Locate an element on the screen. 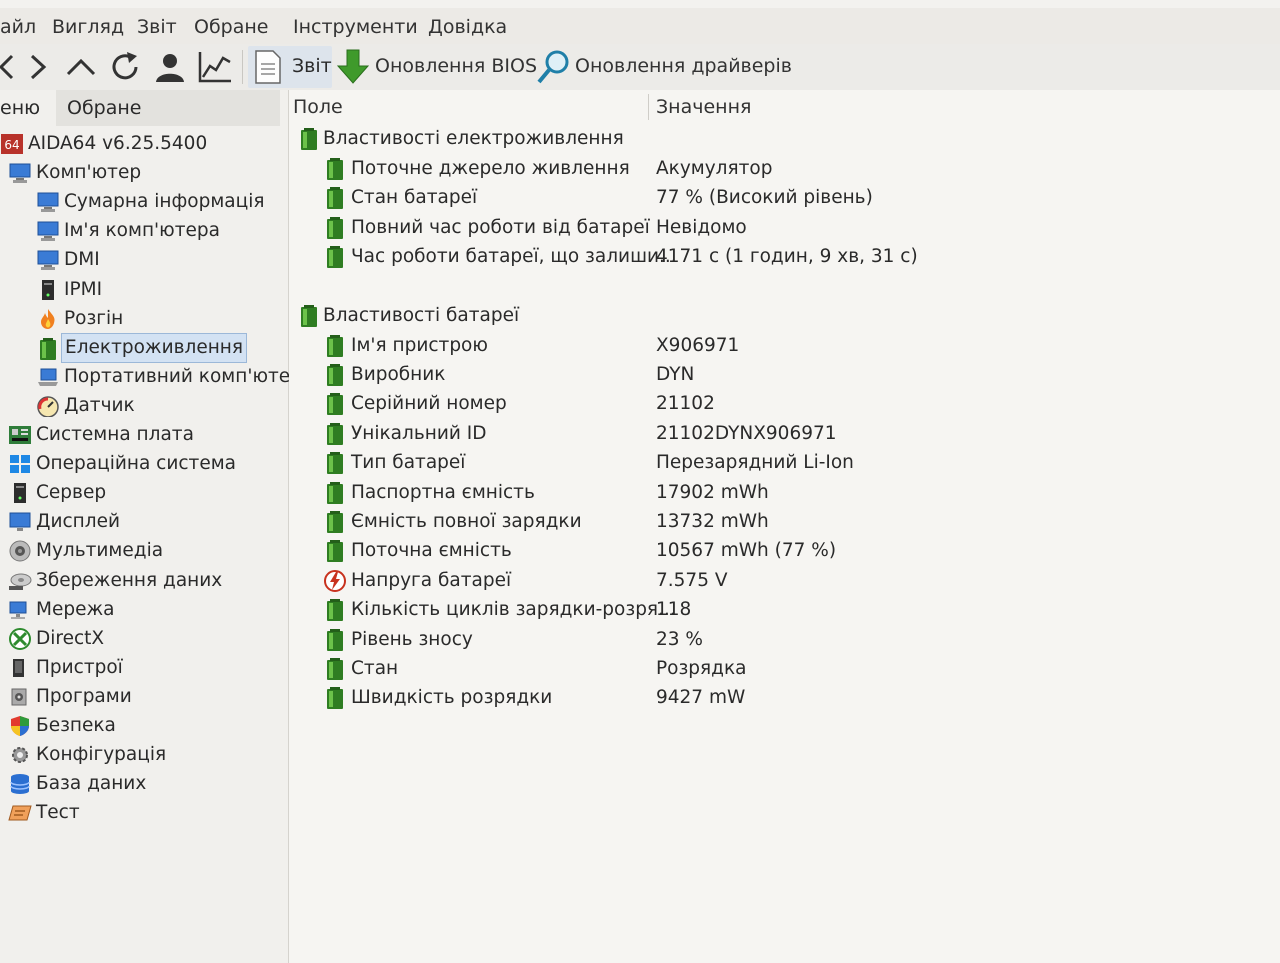 This screenshot has width=1280, height=963. group-title: Властивості електроживлення is located at coordinates (473, 138).